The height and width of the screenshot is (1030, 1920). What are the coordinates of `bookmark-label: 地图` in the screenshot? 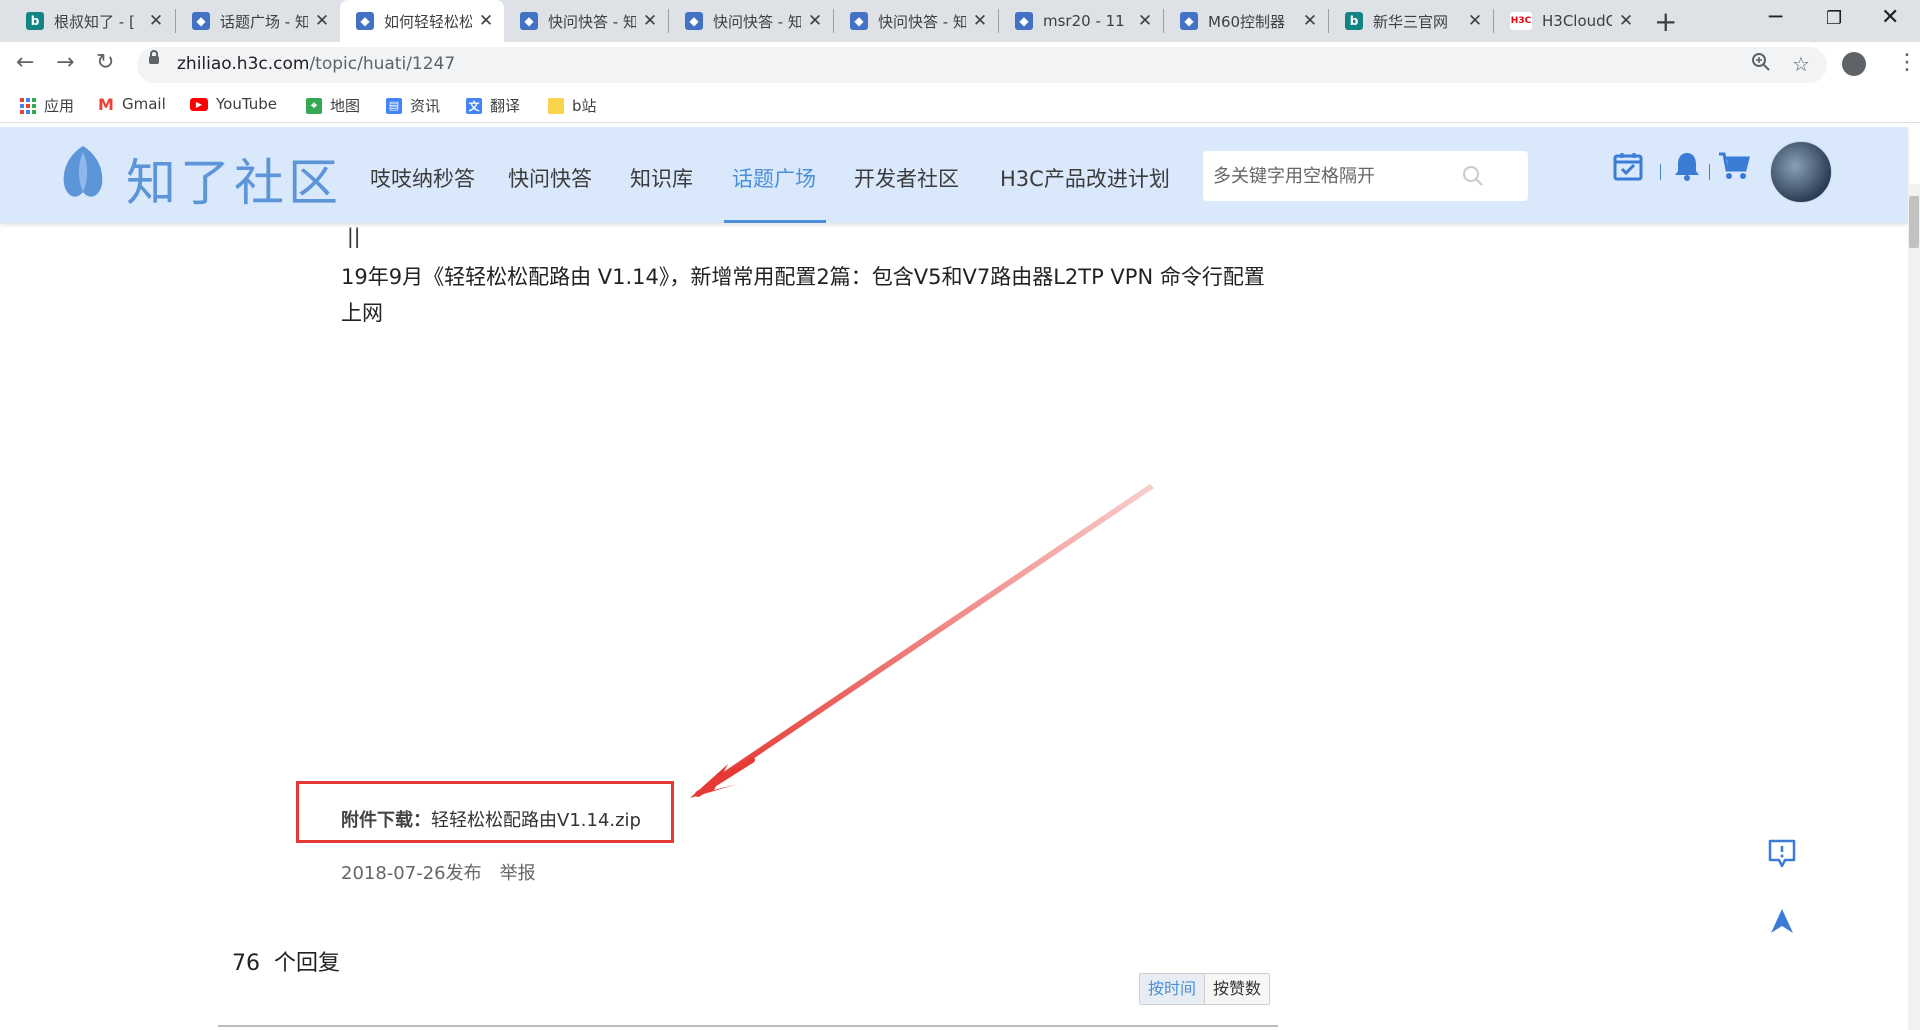 It's located at (345, 106).